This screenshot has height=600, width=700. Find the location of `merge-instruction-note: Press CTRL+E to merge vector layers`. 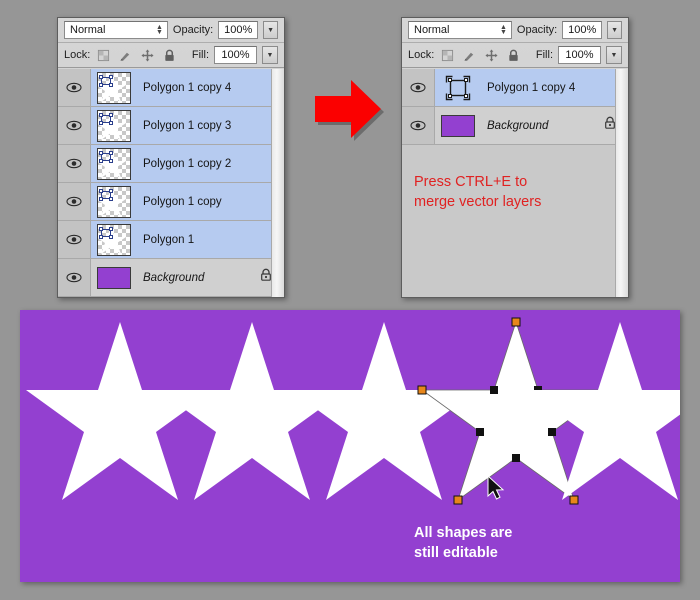

merge-instruction-note: Press CTRL+E to merge vector layers is located at coordinates (477, 192).